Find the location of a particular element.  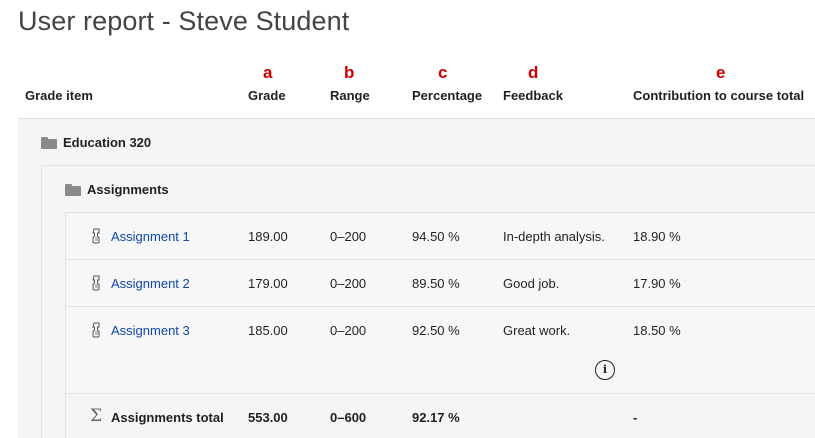

feedback-value: Good job. is located at coordinates (531, 283).